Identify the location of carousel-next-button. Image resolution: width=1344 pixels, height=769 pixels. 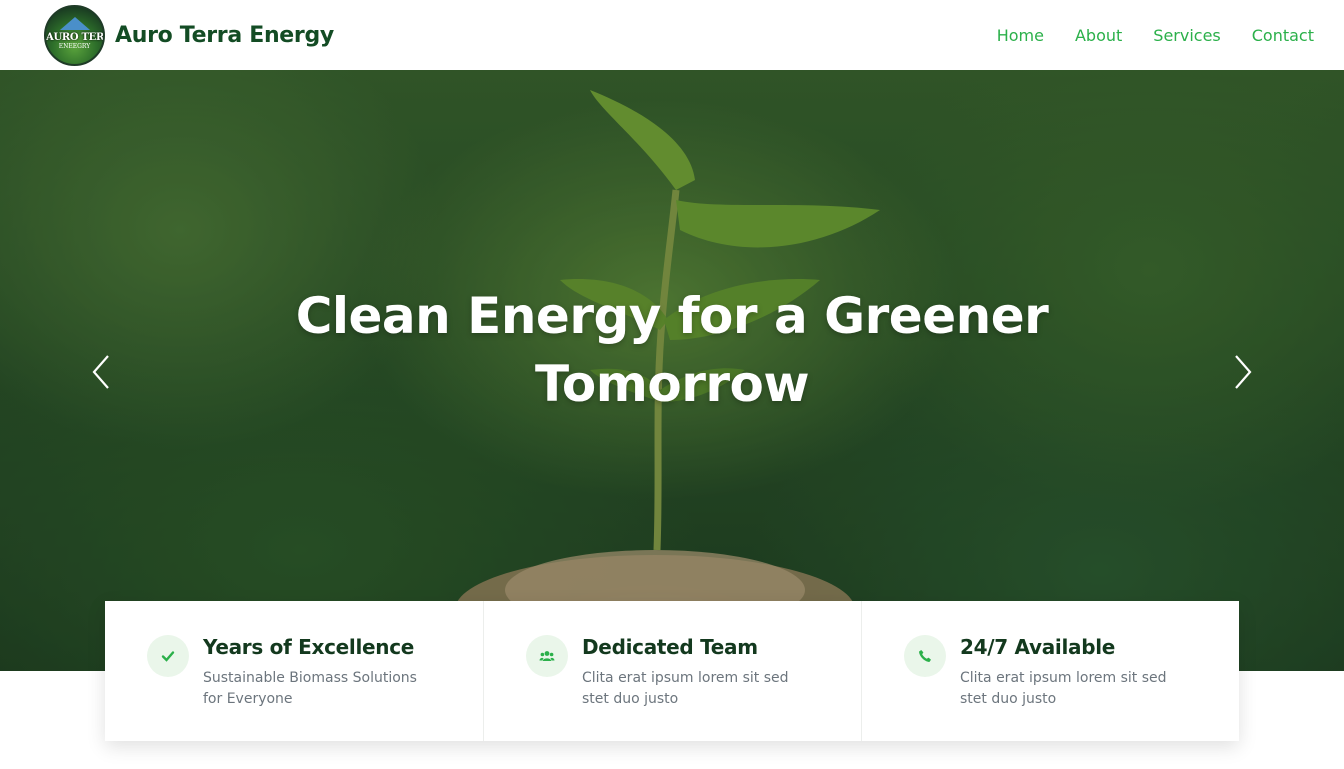
(1243, 372).